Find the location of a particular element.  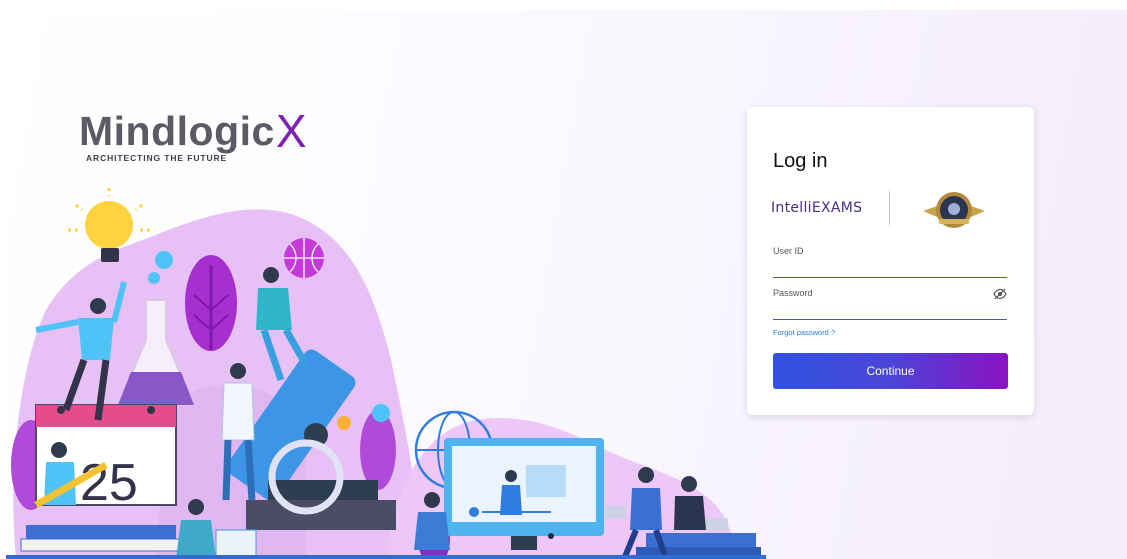

logo-divider is located at coordinates (889, 208).